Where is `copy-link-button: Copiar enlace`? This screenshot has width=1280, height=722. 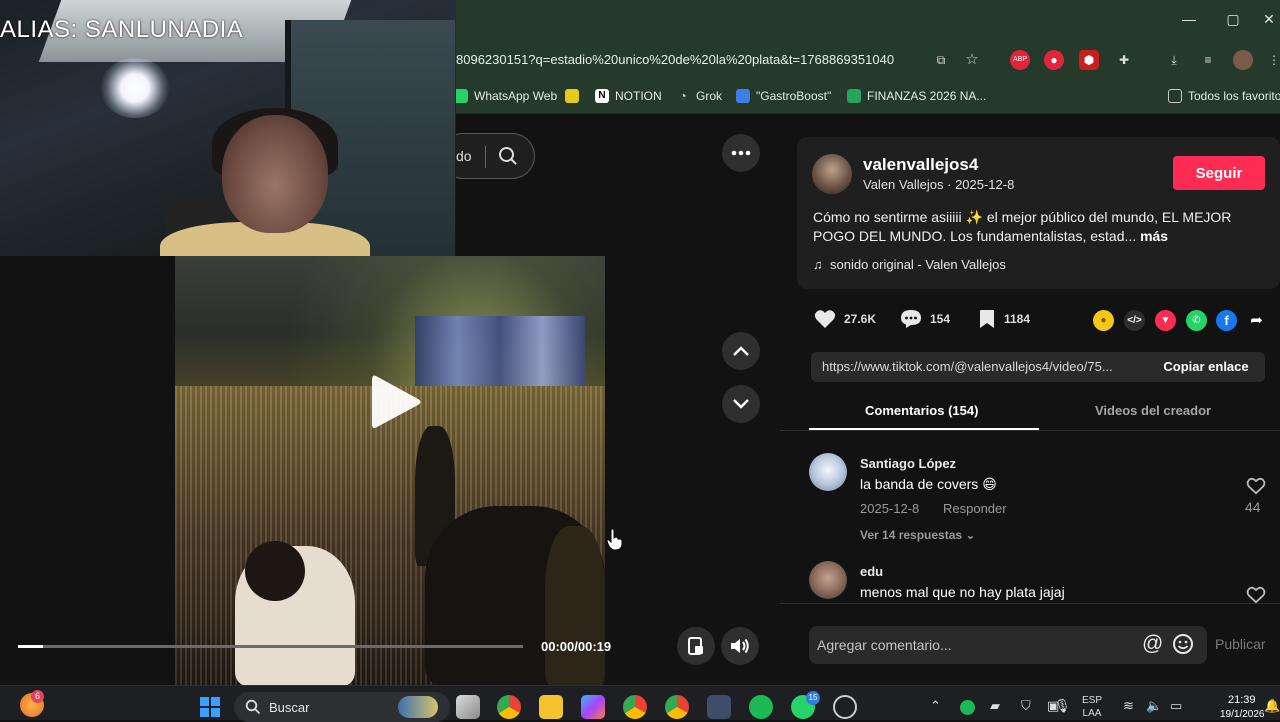 copy-link-button: Copiar enlace is located at coordinates (1206, 367).